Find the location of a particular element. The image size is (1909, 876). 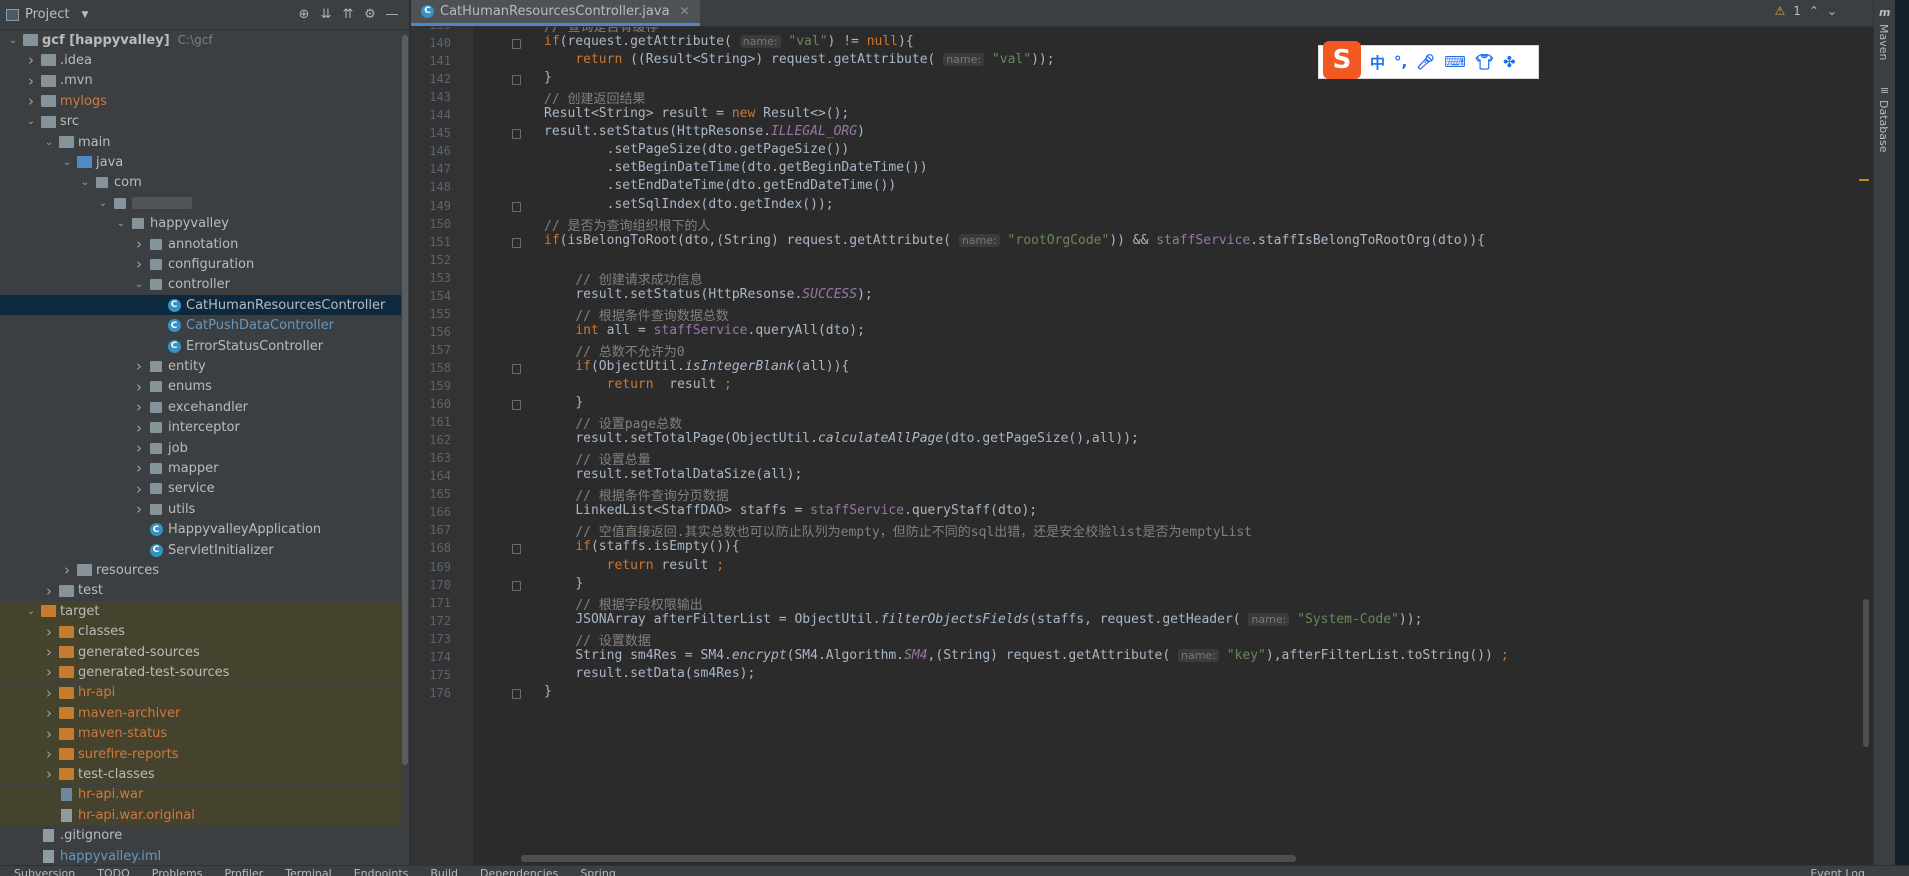

microphone-icon: 🎤︎ is located at coordinates (1425, 62).